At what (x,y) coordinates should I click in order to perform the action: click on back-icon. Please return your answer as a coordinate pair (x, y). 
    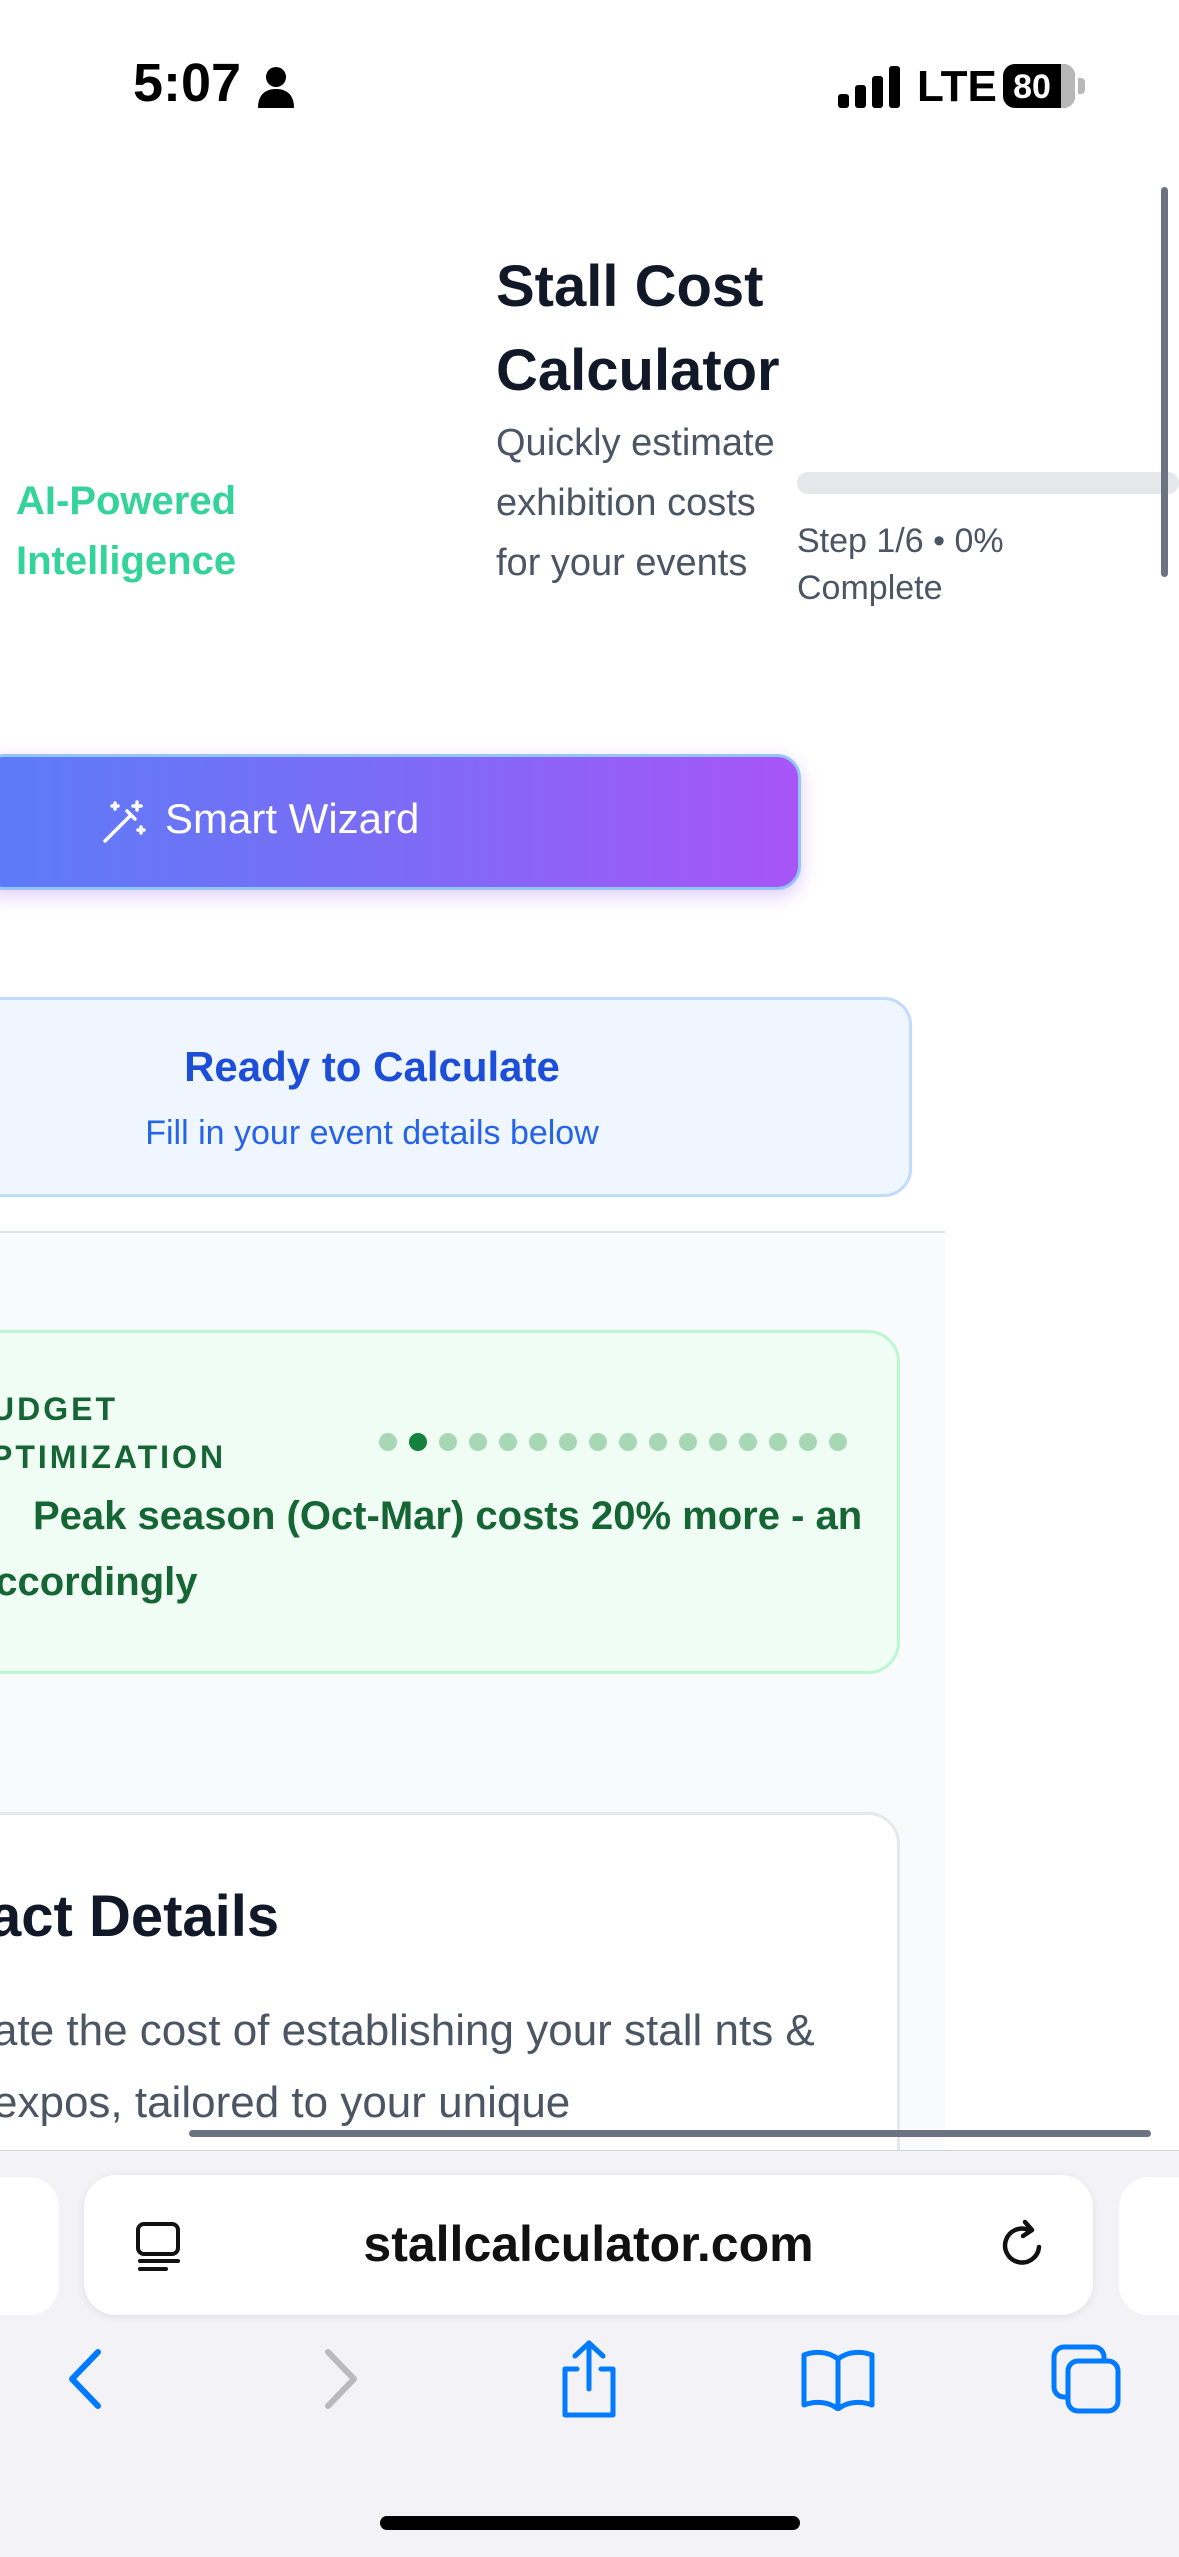
    Looking at the image, I should click on (85, 2379).